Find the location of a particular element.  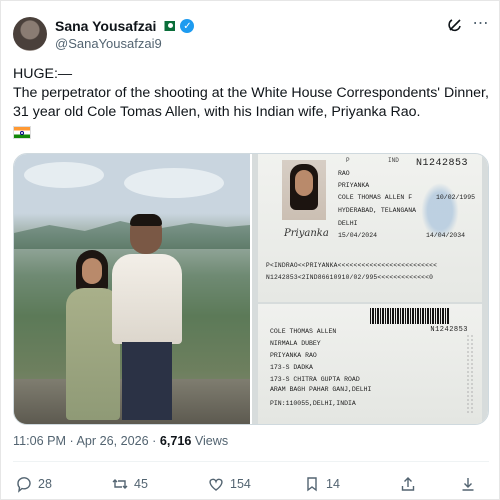

tweet-date: Apr 26, 2026 is located at coordinates (112, 441).